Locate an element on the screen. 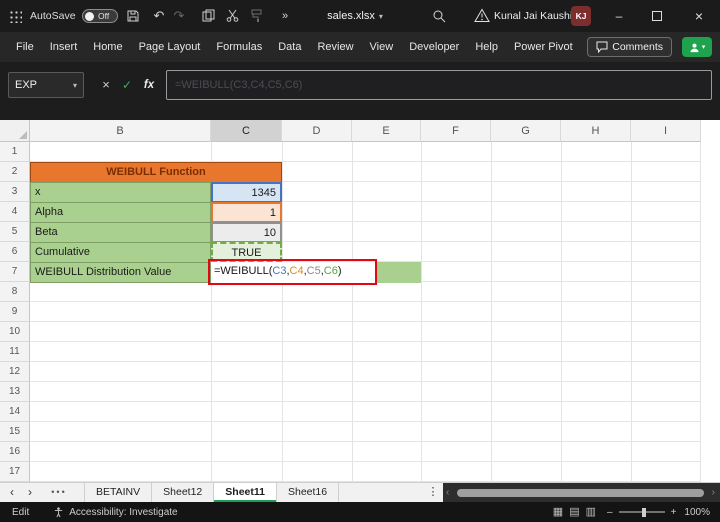 The height and width of the screenshot is (522, 720). row-header-1: 1 is located at coordinates (15, 152).